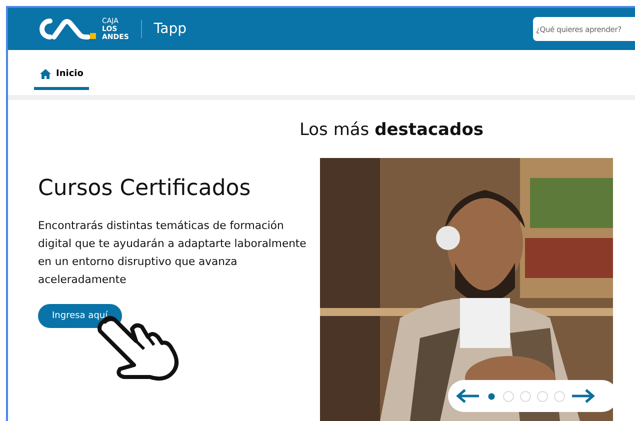  Describe the element at coordinates (170, 29) in the screenshot. I see `app-name: Tapp` at that location.